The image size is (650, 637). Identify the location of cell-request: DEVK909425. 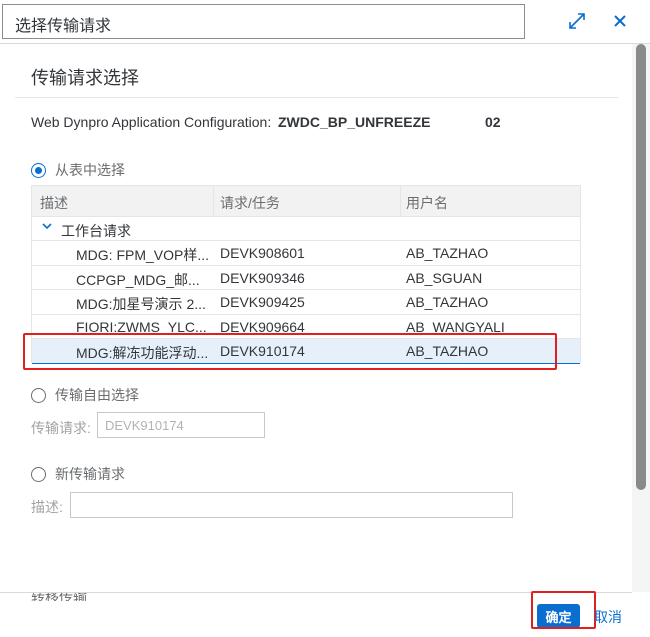
(262, 302).